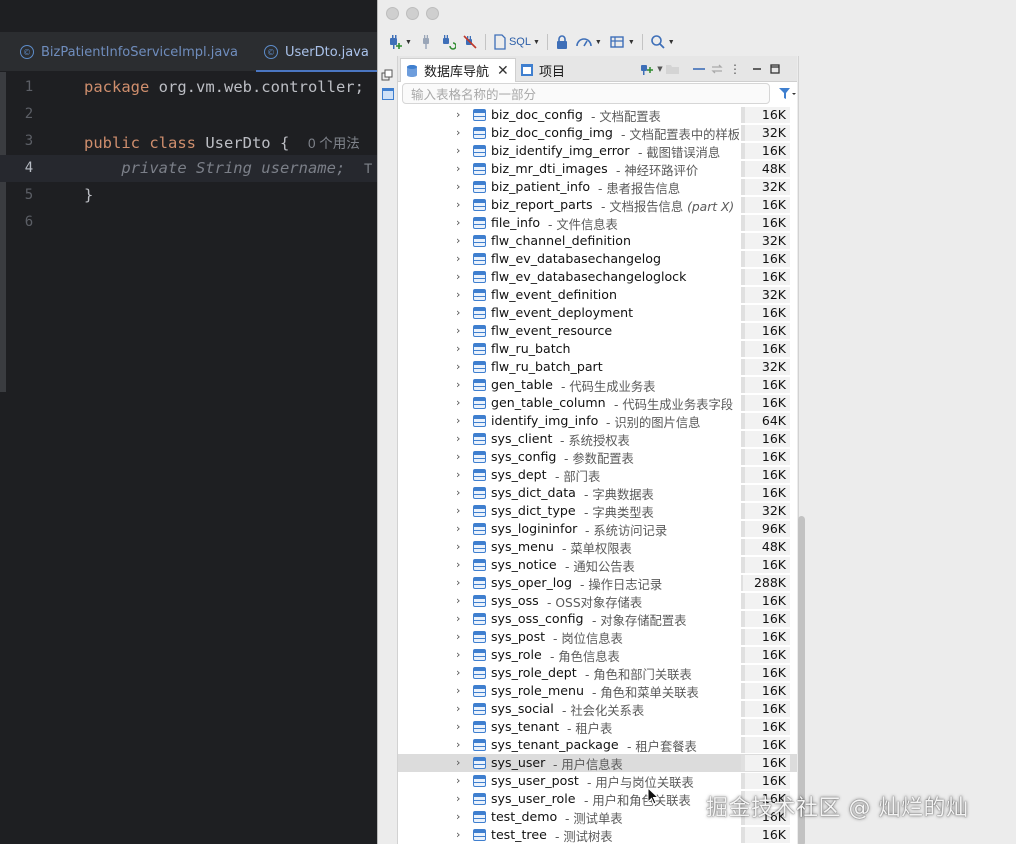  Describe the element at coordinates (399, 42) in the screenshot. I see `new-connection-button: ▼` at that location.